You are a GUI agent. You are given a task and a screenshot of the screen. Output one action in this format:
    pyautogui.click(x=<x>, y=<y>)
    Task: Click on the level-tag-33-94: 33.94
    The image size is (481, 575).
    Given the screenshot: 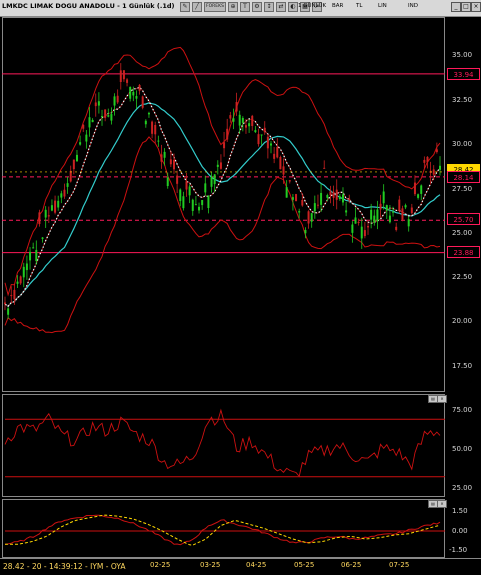 What is the action you would take?
    pyautogui.click(x=463, y=74)
    